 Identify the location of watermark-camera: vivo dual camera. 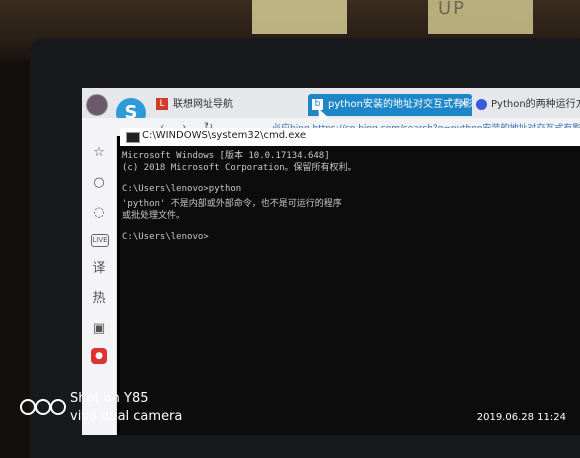
(126, 416).